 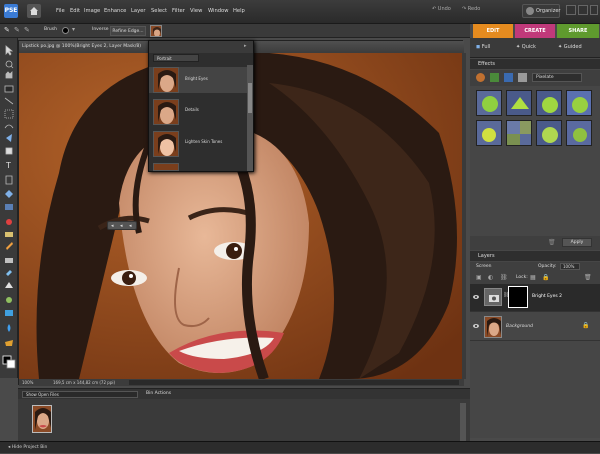 What do you see at coordinates (493, 327) in the screenshot?
I see `background-thumb` at bounding box center [493, 327].